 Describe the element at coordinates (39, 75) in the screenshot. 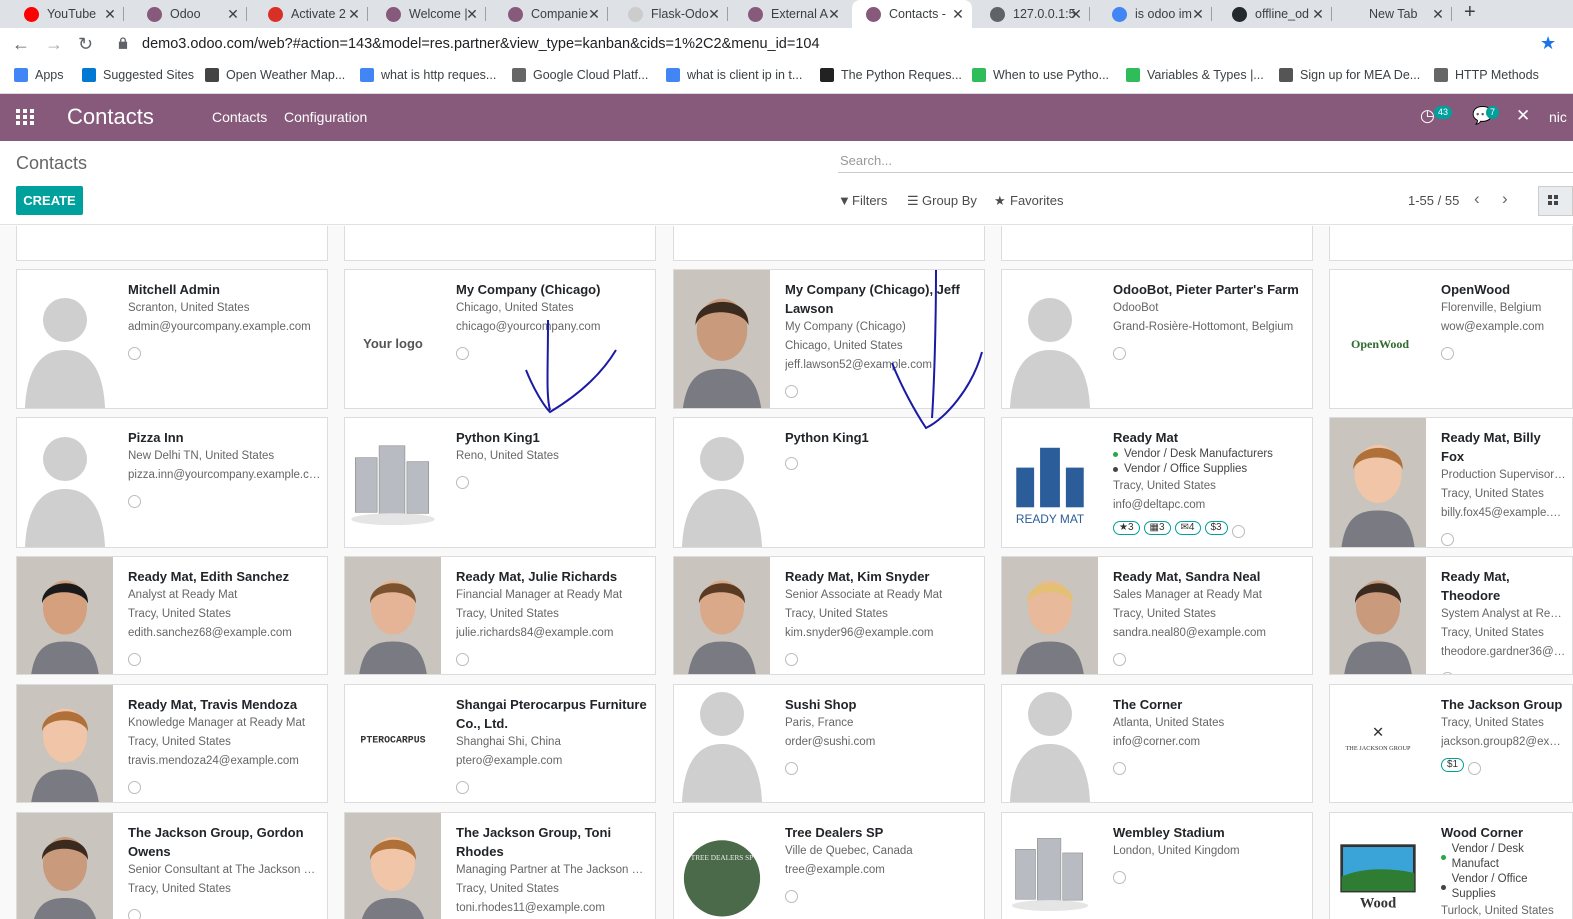

I see `bookmark-item: Apps` at that location.